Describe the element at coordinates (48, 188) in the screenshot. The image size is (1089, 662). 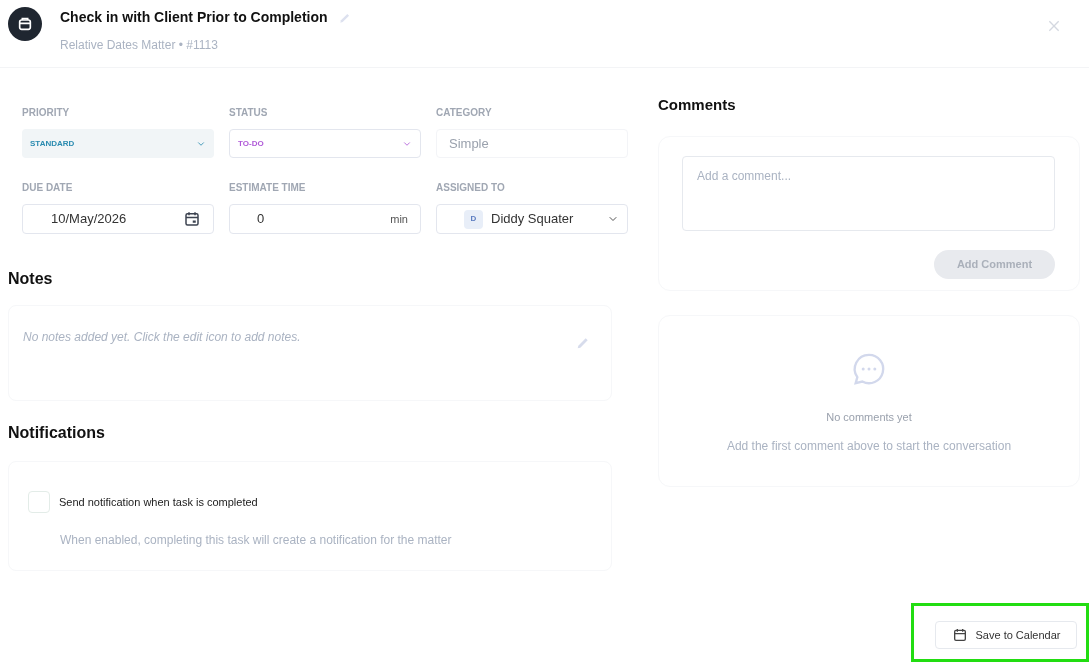
I see `field-label: DUE DATE` at that location.